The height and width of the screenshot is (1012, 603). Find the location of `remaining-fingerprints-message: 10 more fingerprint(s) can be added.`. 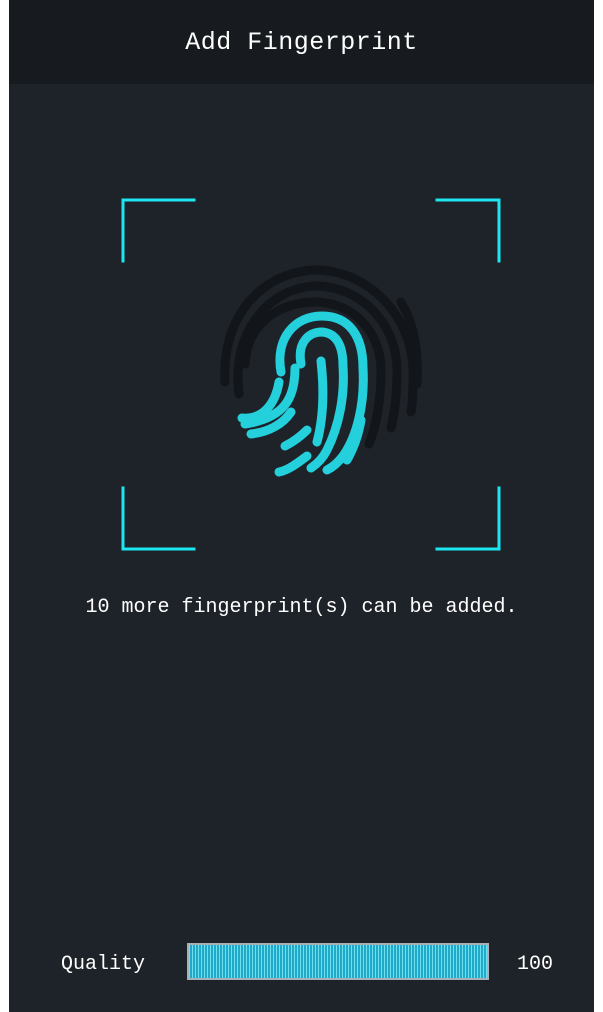

remaining-fingerprints-message: 10 more fingerprint(s) can be added. is located at coordinates (301, 607).